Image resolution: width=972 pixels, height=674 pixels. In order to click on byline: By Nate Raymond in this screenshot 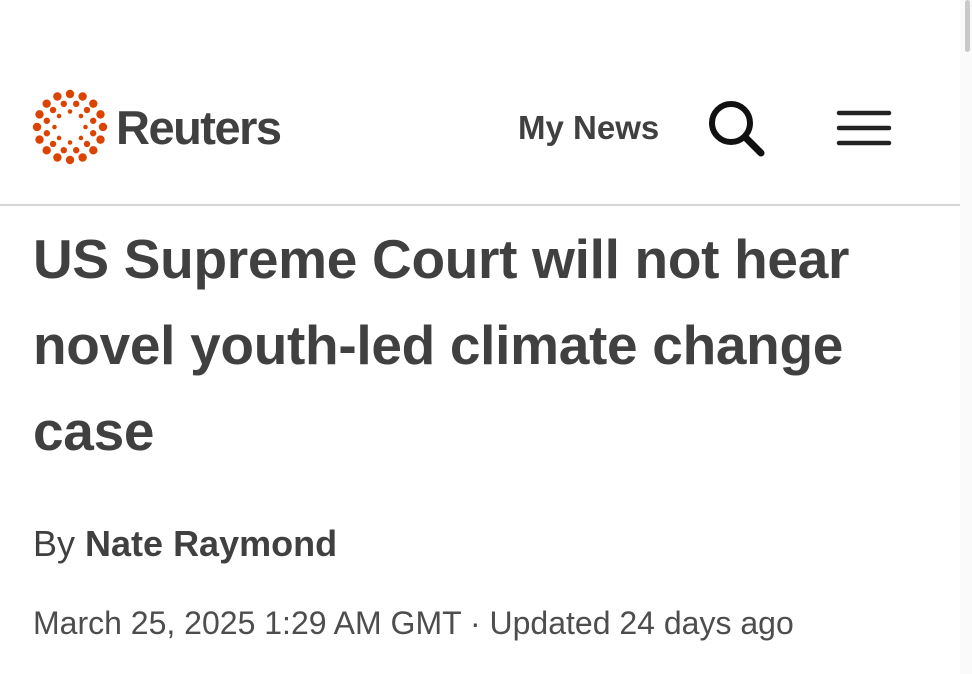, I will do `click(185, 544)`.